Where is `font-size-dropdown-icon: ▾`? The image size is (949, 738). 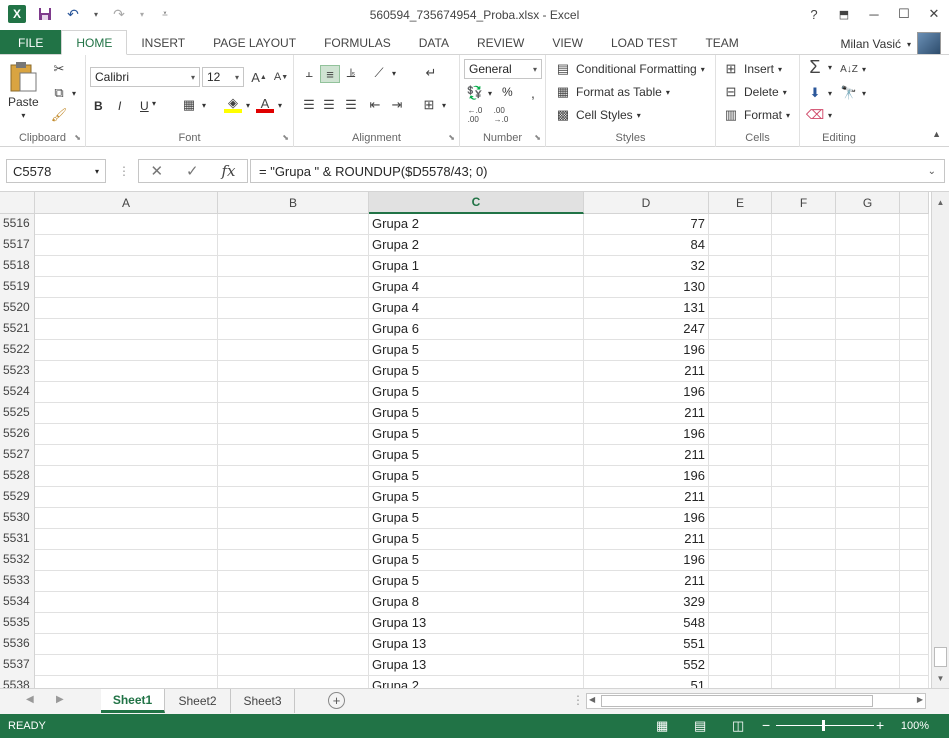
font-size-dropdown-icon: ▾ is located at coordinates (237, 77).